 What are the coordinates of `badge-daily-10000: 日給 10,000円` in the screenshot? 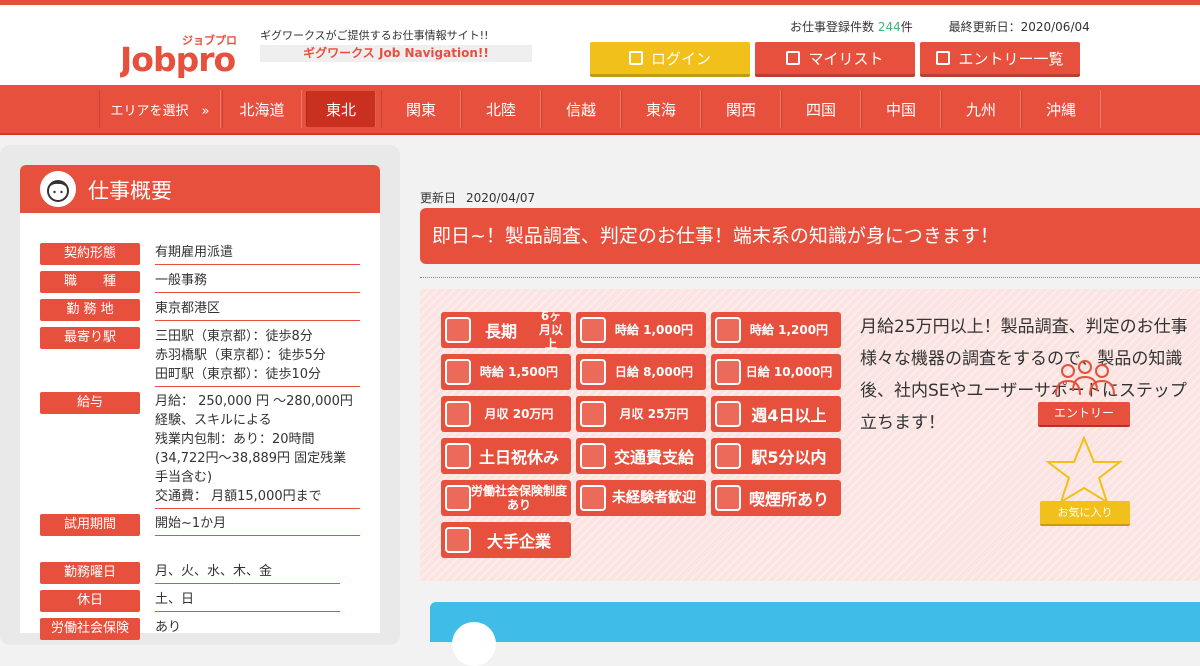 It's located at (776, 372).